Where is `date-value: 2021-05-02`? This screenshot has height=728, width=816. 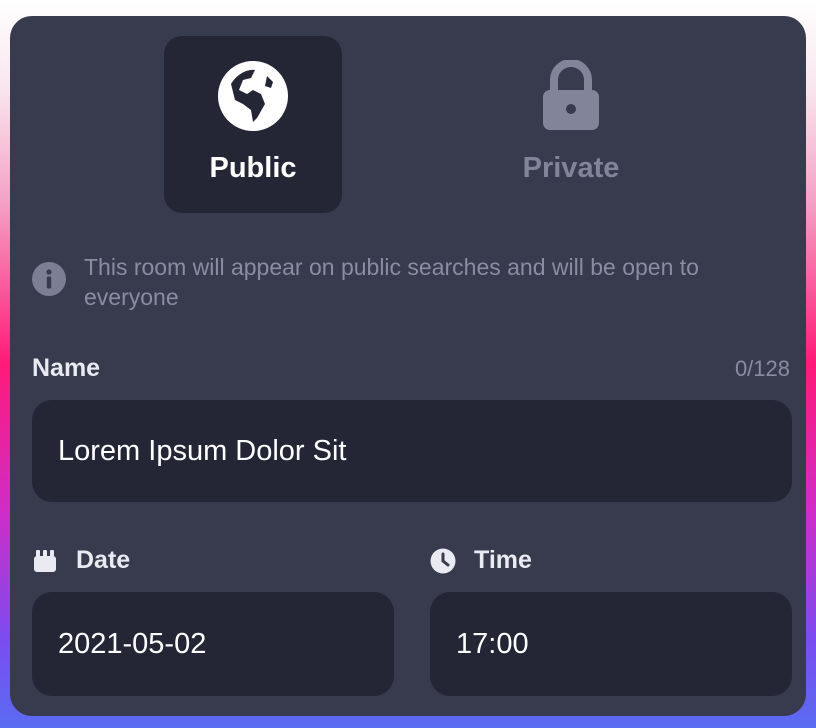 date-value: 2021-05-02 is located at coordinates (132, 643).